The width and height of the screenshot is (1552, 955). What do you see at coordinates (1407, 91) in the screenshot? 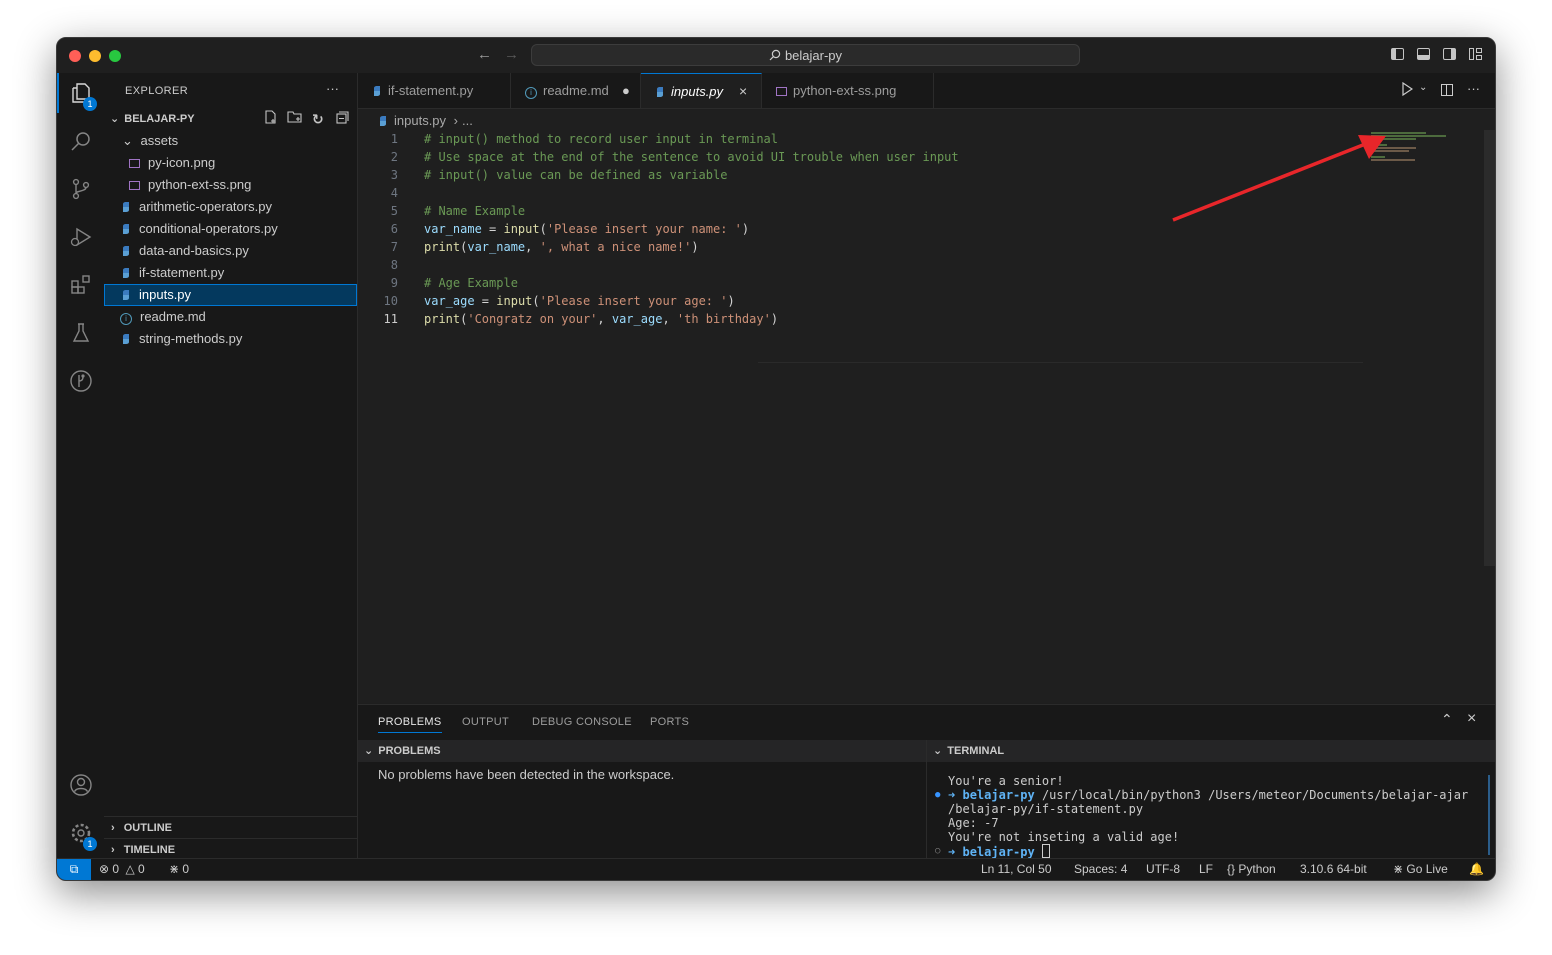
I see `run-python-file-icon` at bounding box center [1407, 91].